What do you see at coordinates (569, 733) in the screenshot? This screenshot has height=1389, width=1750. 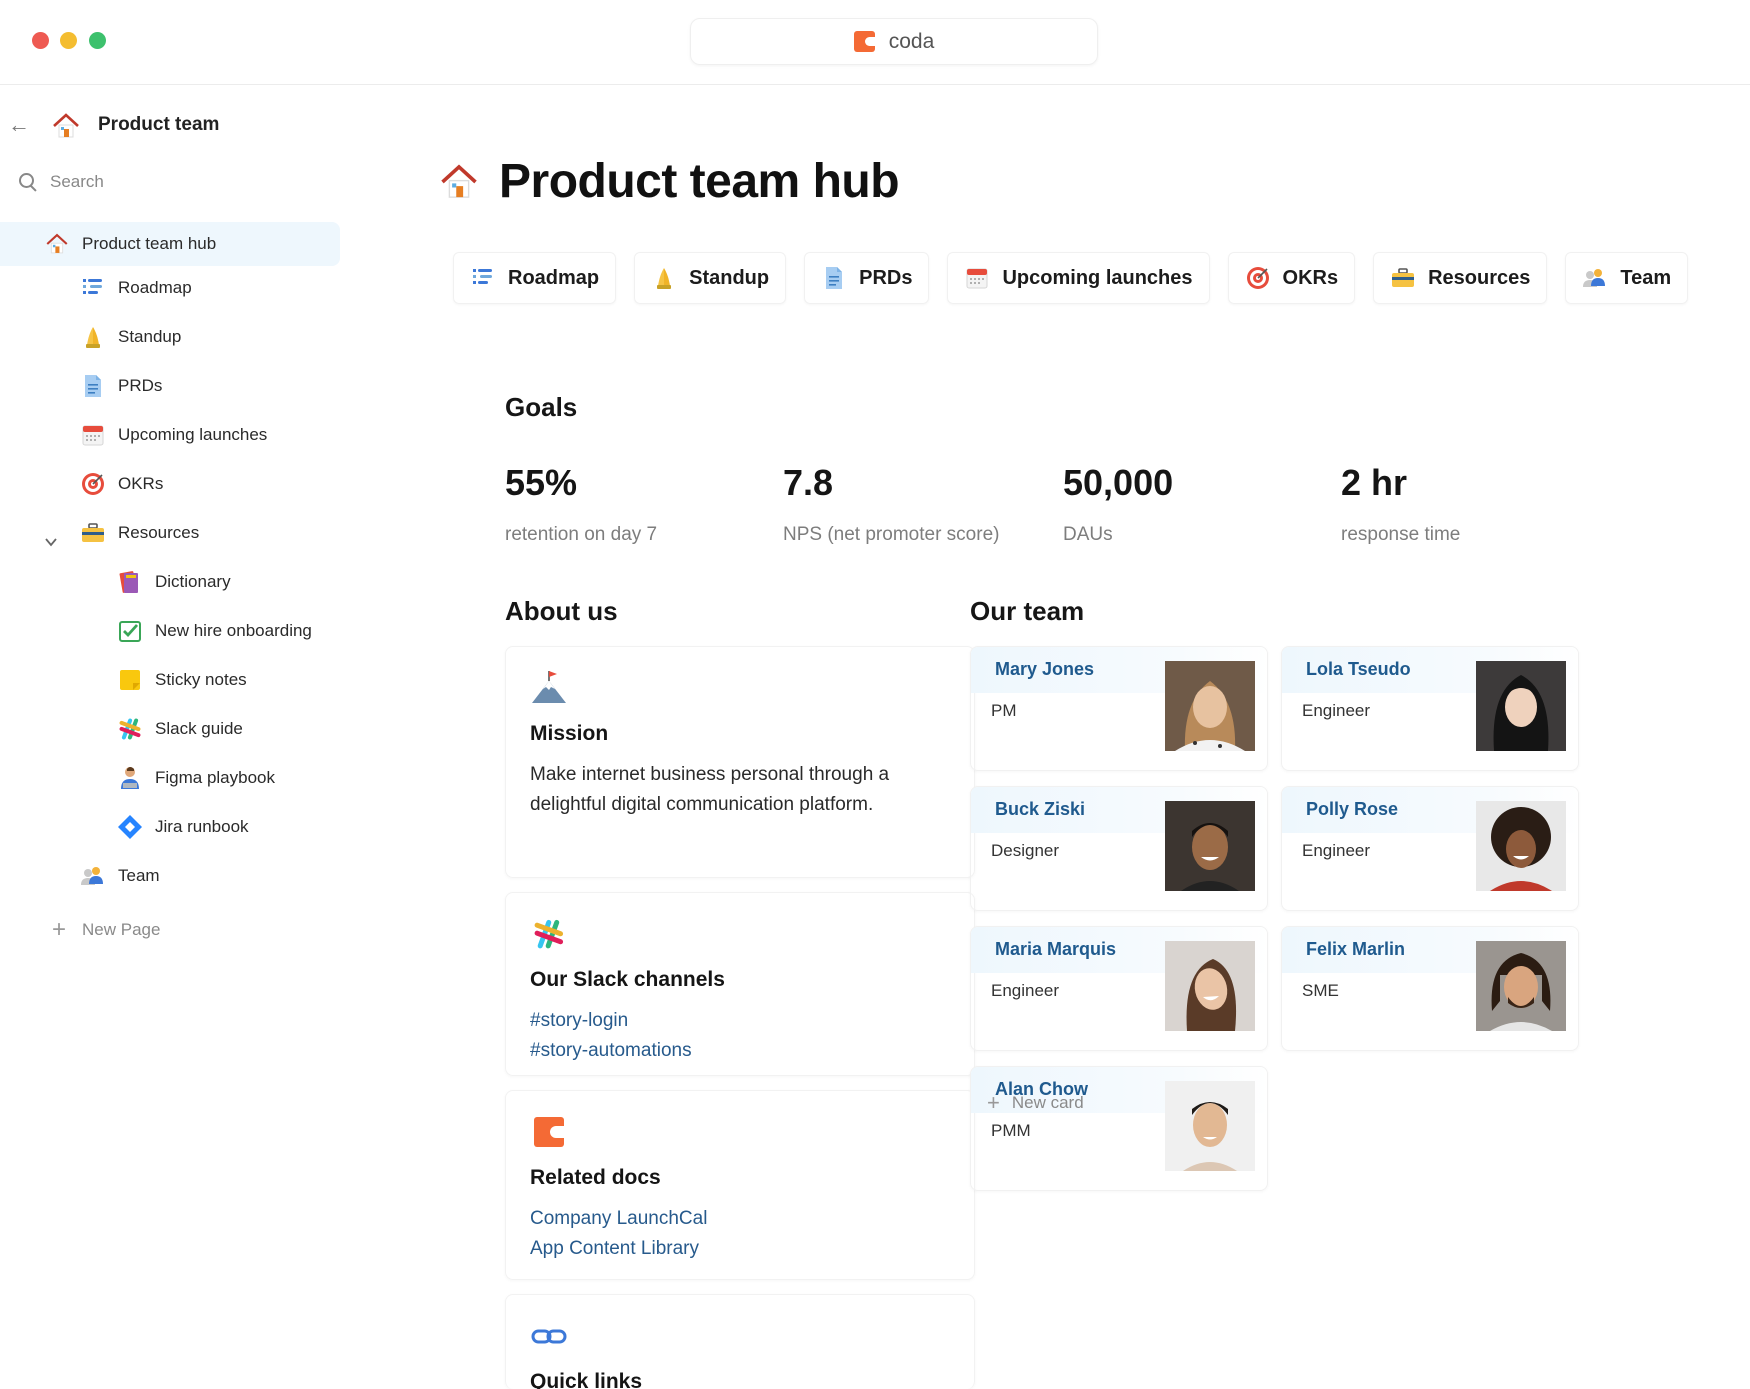 I see `mission-title: Mission` at bounding box center [569, 733].